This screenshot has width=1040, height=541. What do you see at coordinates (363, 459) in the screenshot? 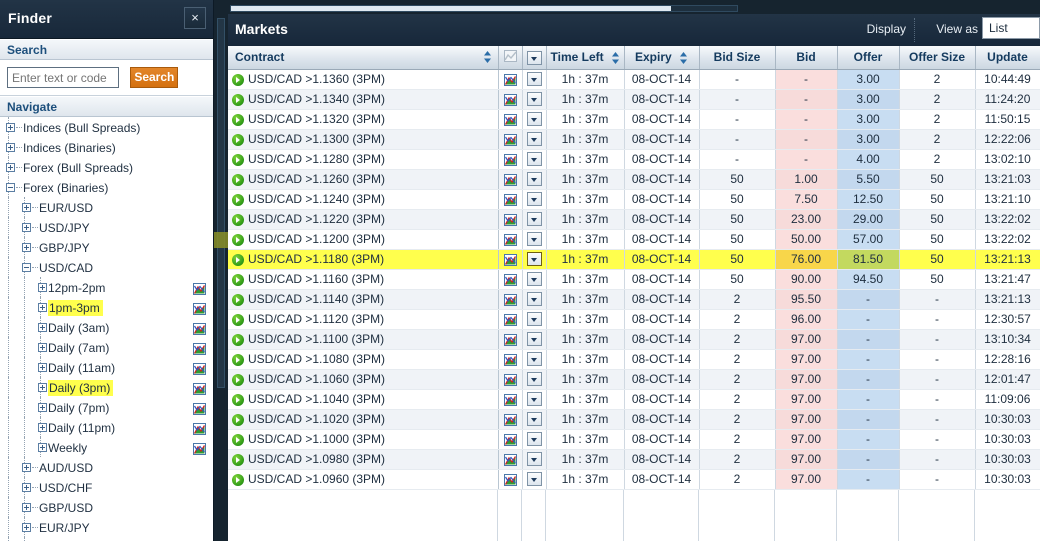
I see `cell-contract: USD/CAD >1.0980 (3PM)` at bounding box center [363, 459].